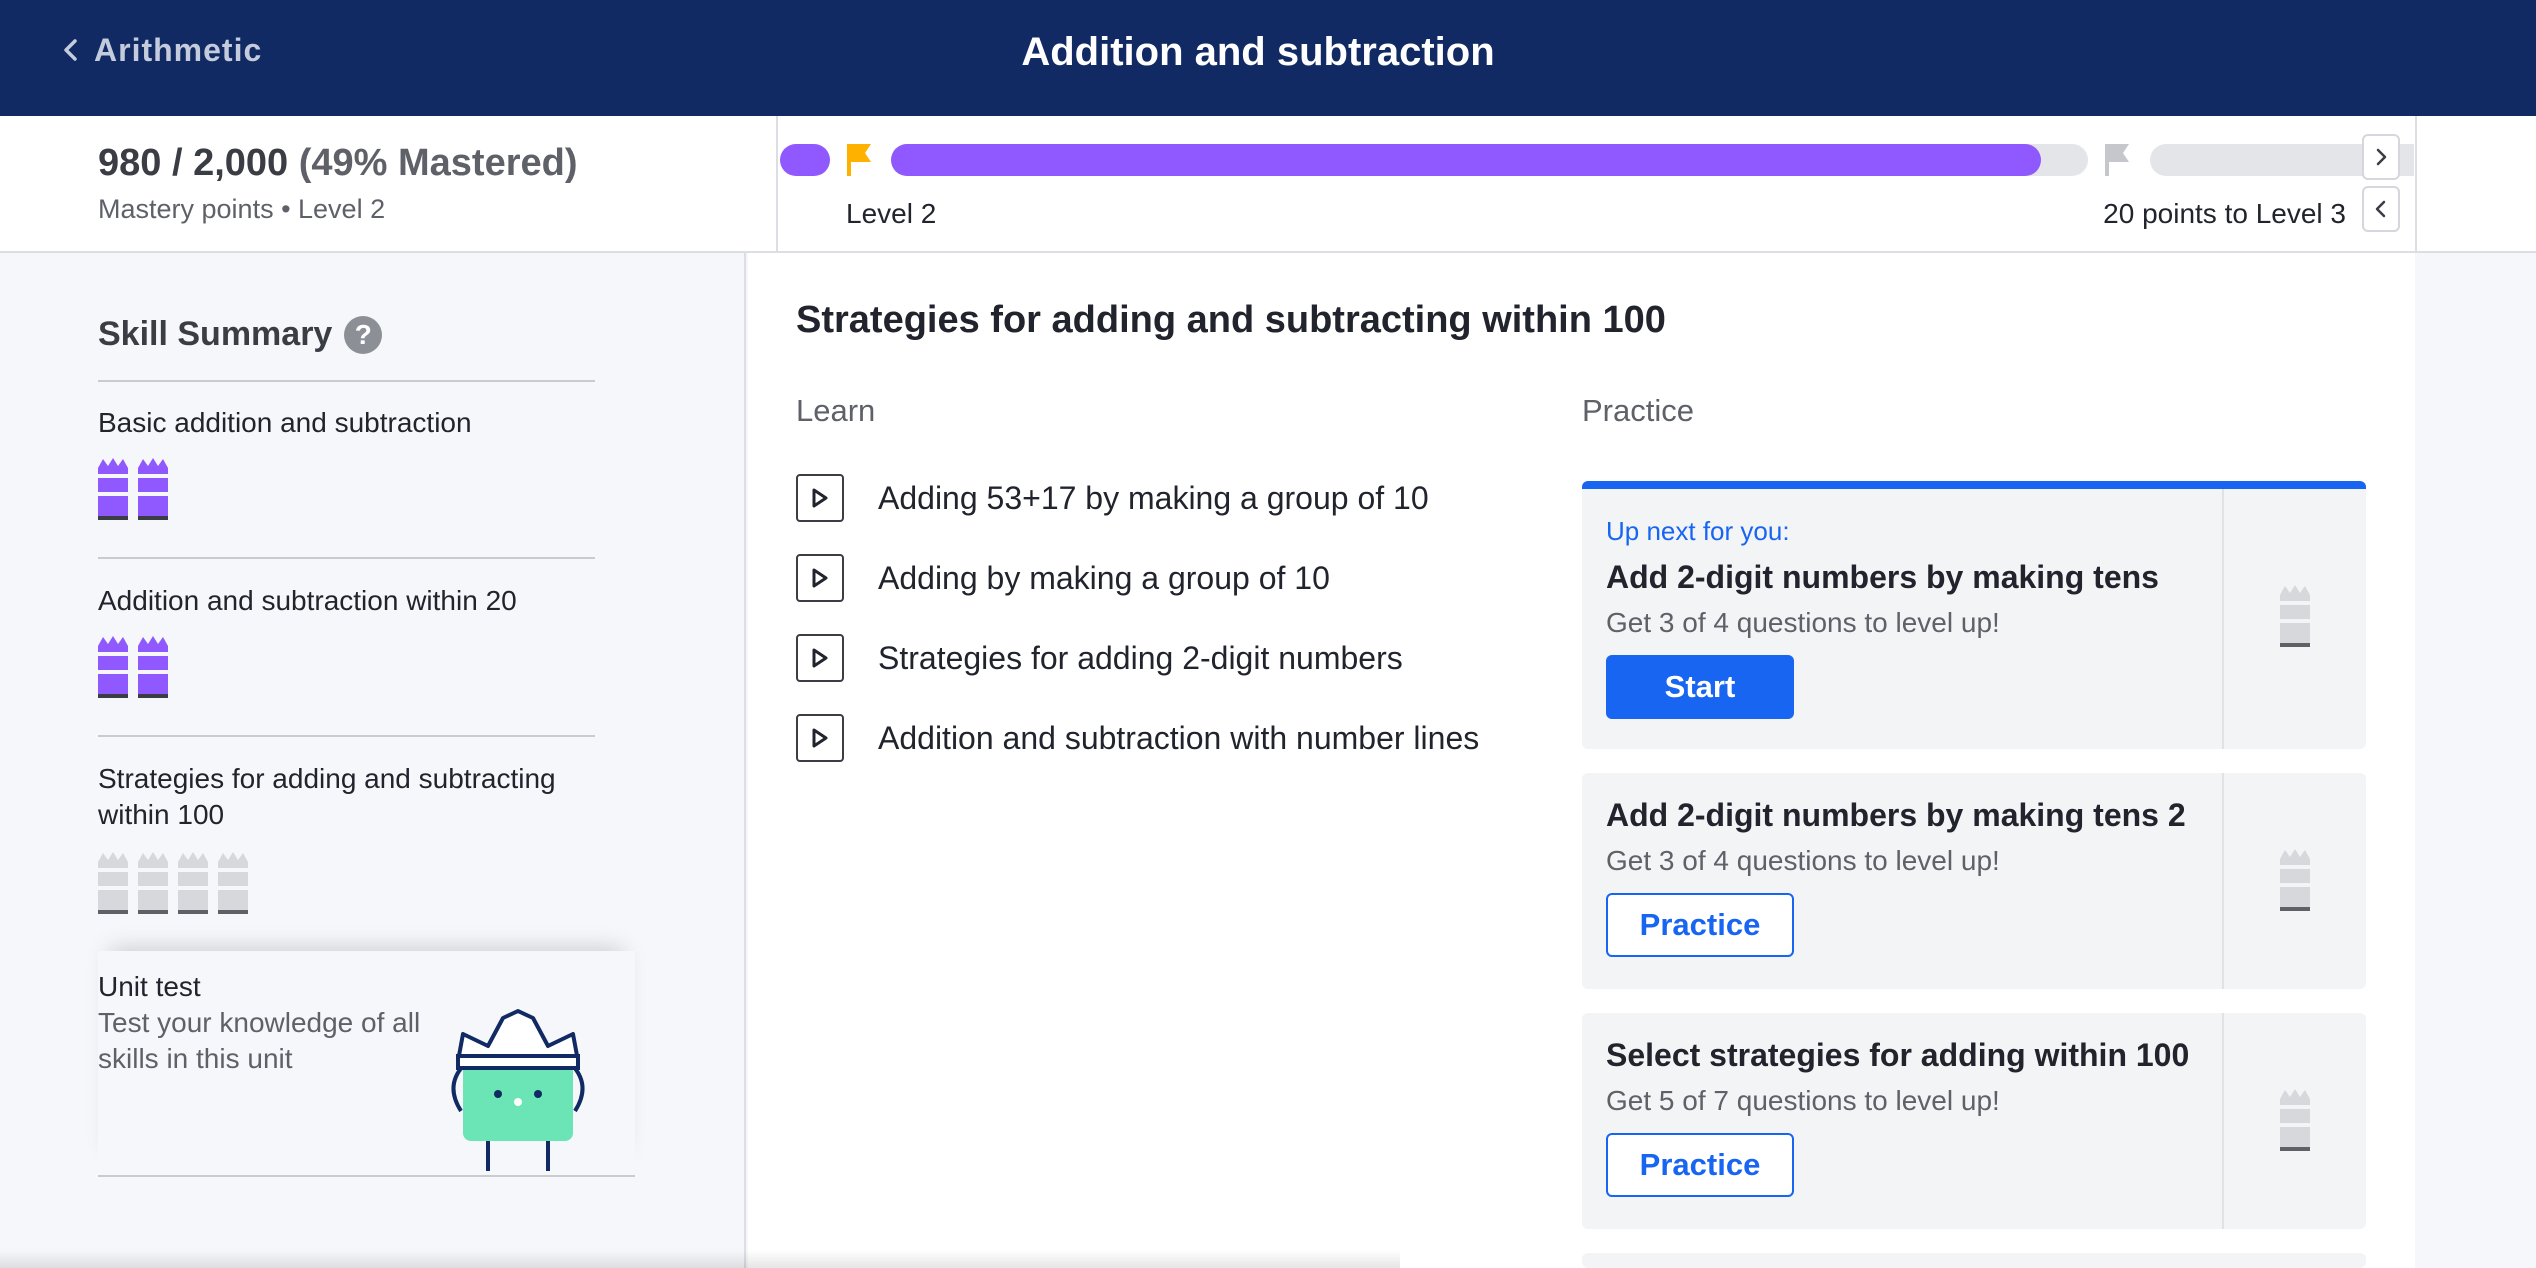  Describe the element at coordinates (149, 986) in the screenshot. I see `unit-test-title: Unit test` at that location.